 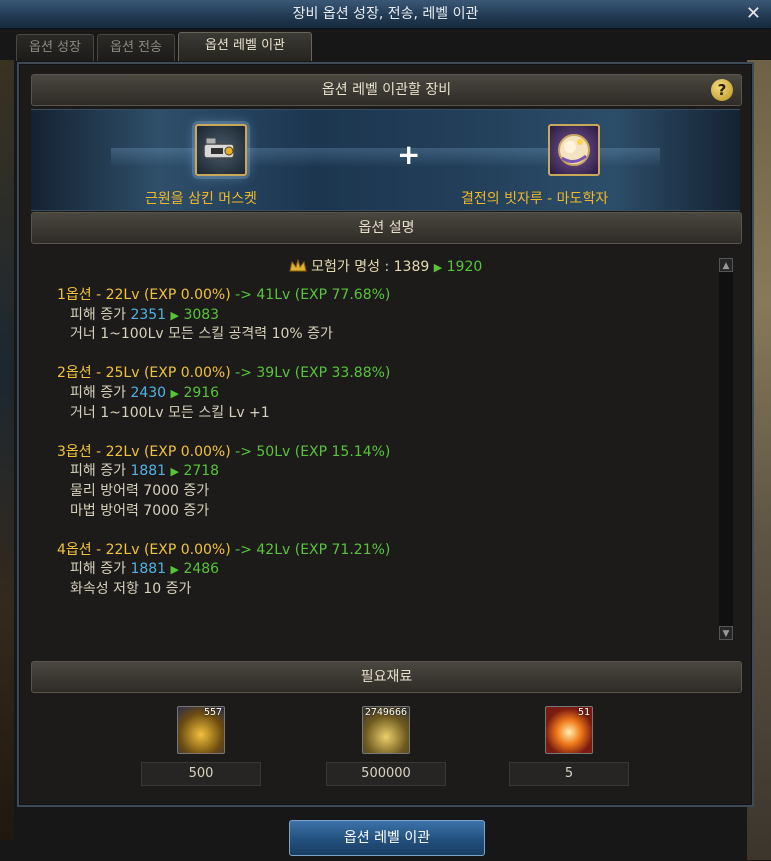 What do you see at coordinates (386, 774) in the screenshot?
I see `material-required-count: 500000` at bounding box center [386, 774].